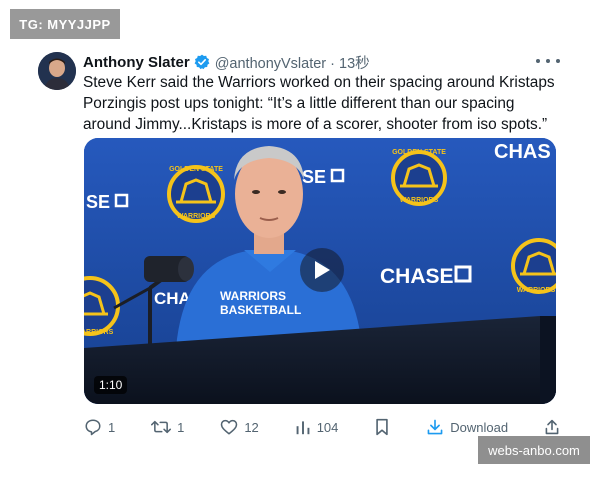 The image size is (600, 480). I want to click on views-count: 104, so click(327, 427).